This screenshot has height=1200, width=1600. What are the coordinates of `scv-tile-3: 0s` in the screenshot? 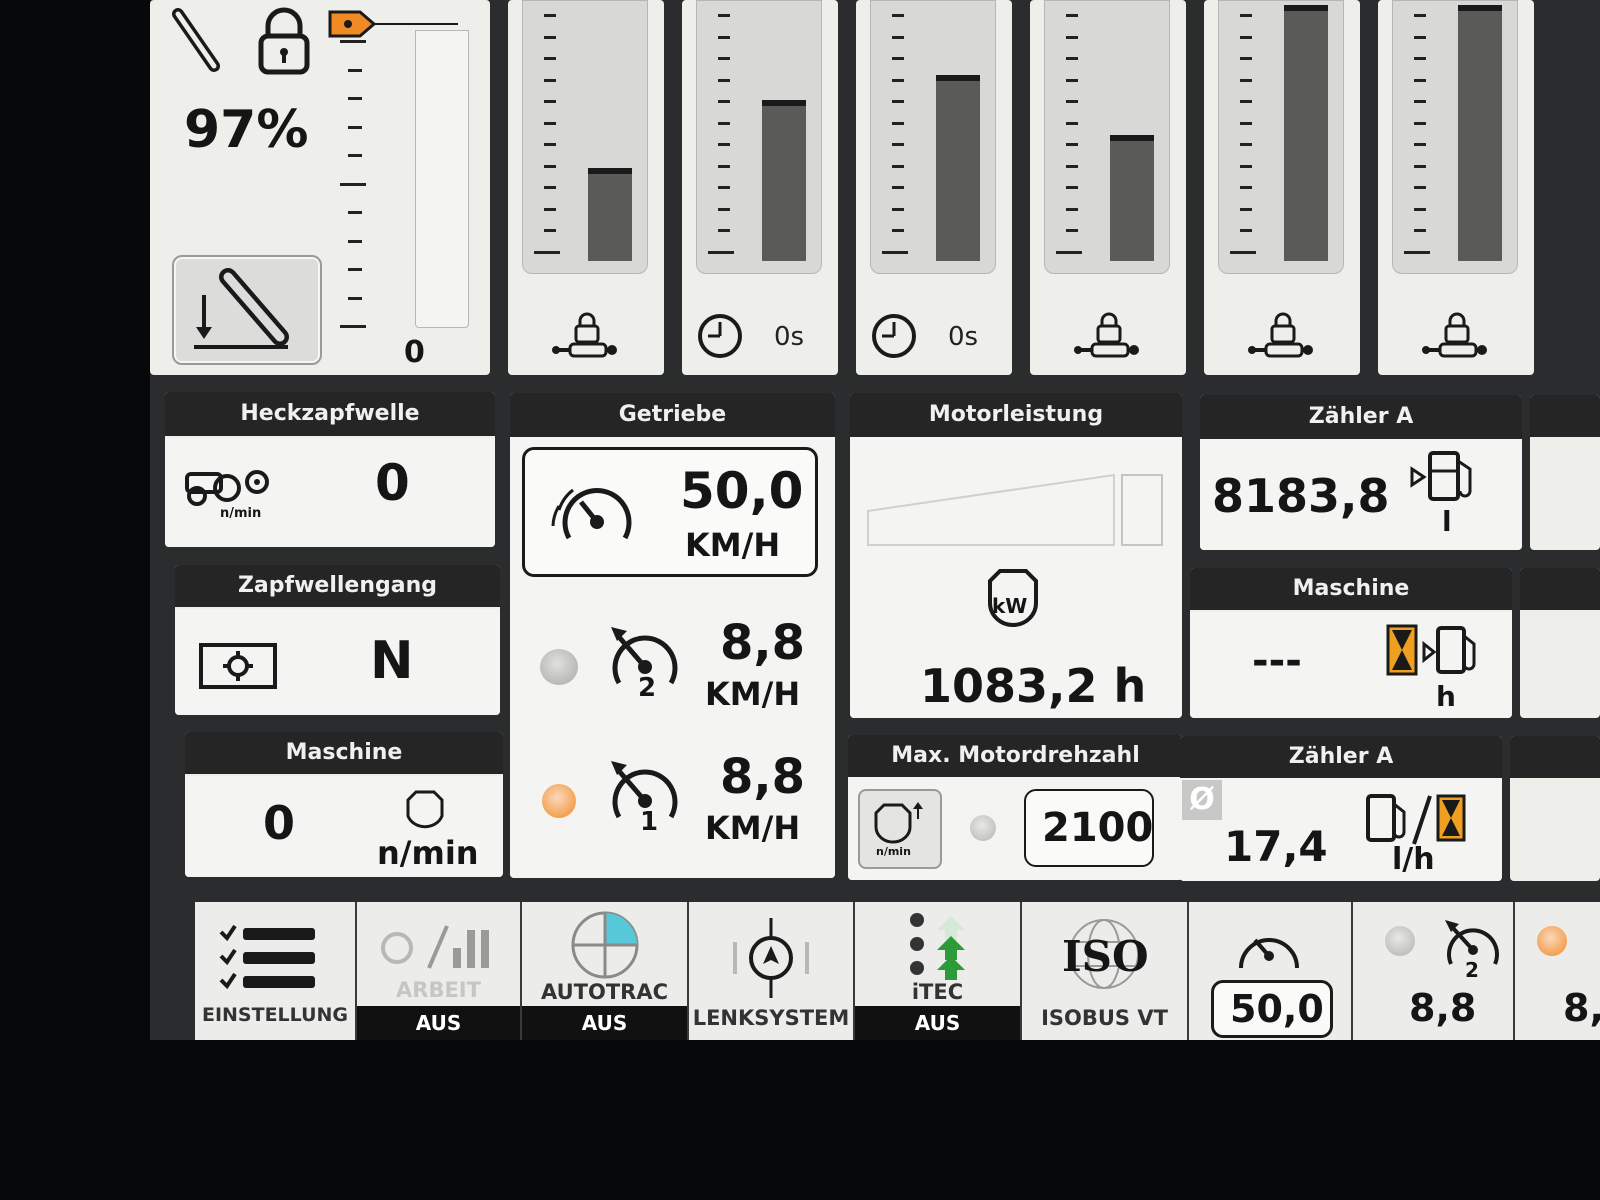 It's located at (934, 187).